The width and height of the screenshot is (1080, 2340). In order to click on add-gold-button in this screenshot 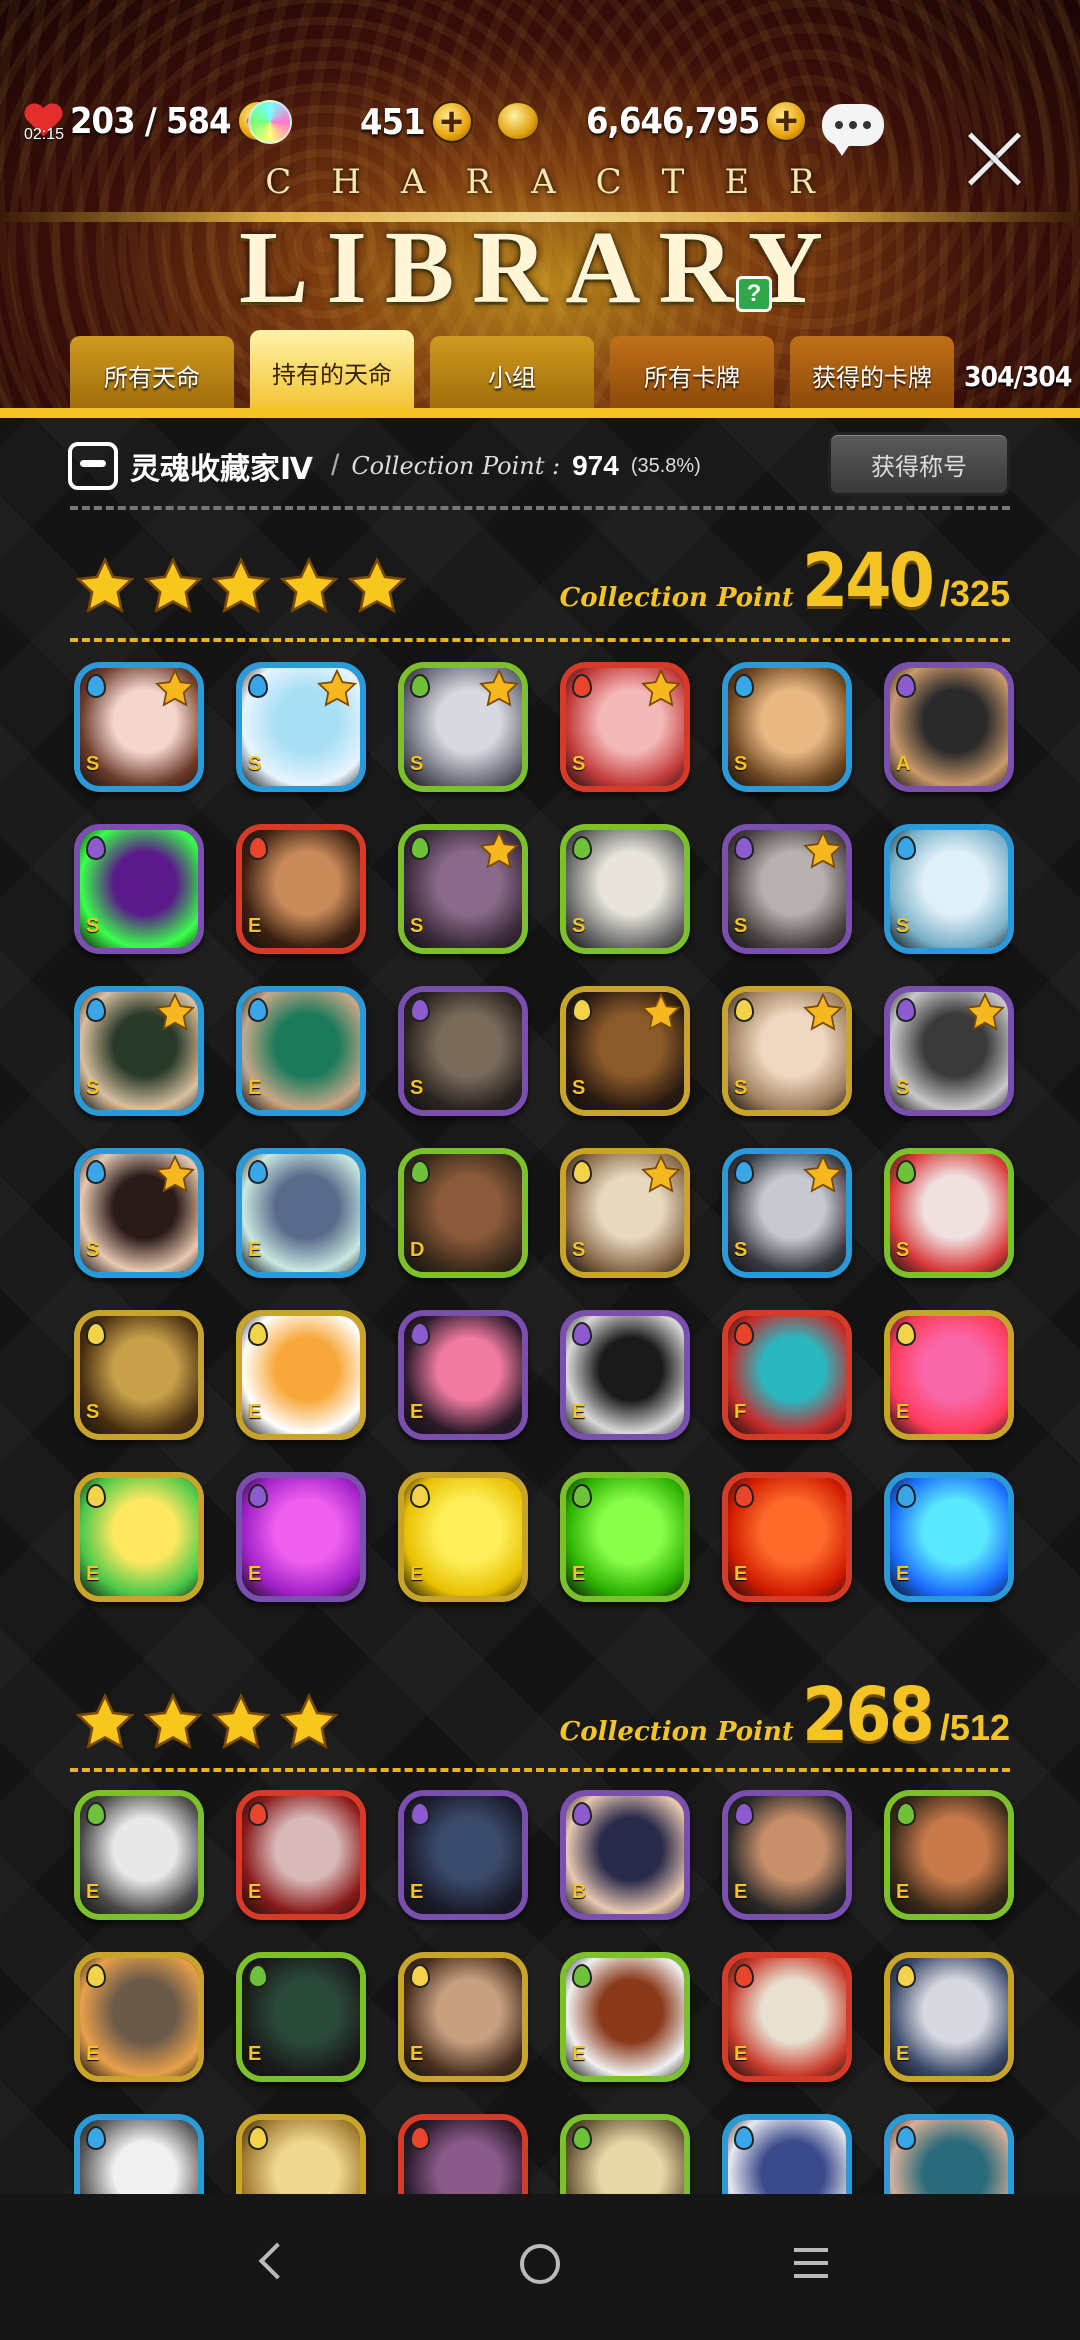, I will do `click(786, 121)`.